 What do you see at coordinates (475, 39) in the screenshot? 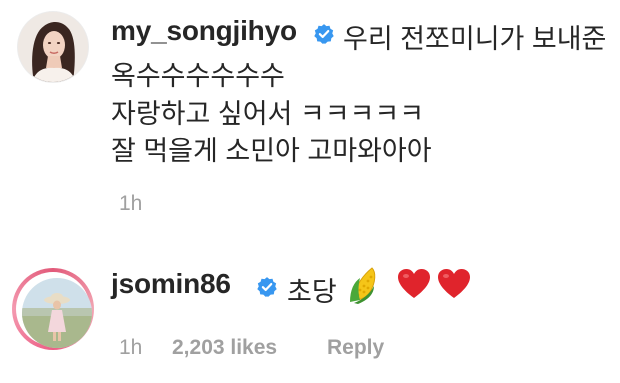
I see `comment-text-line: 우리 전쪼미니가 보내준` at bounding box center [475, 39].